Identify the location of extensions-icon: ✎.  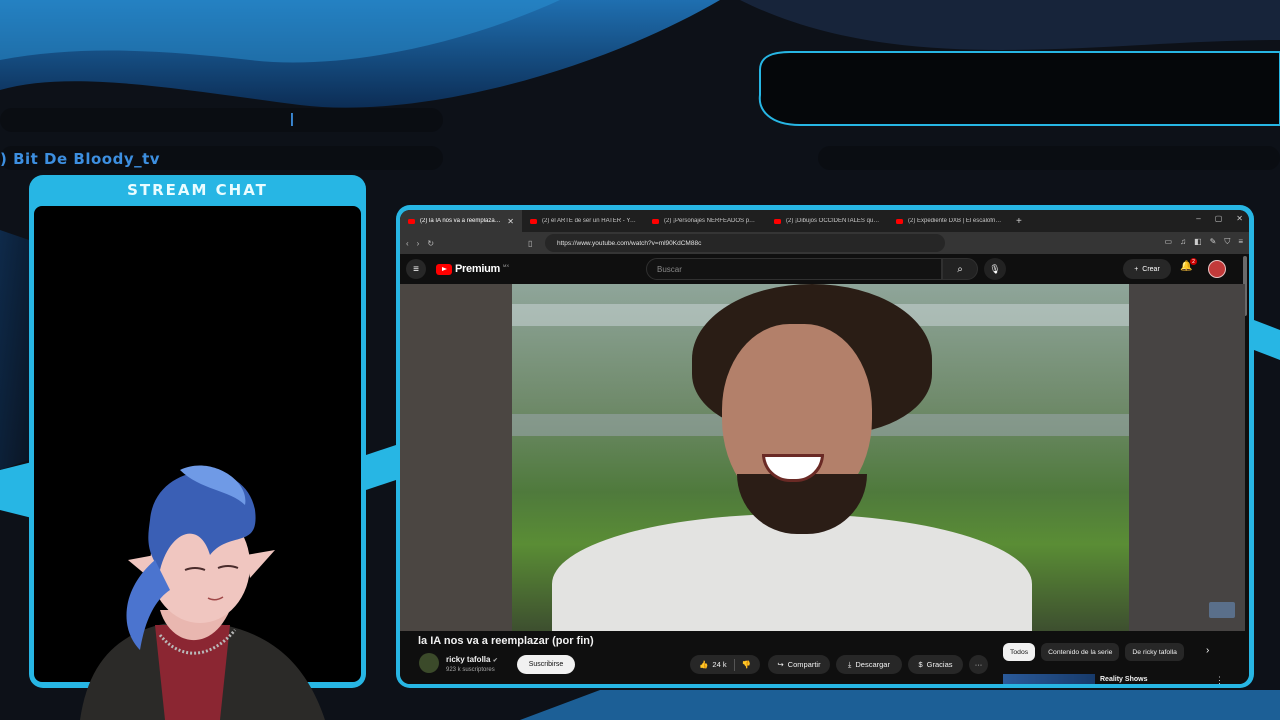
(1213, 242).